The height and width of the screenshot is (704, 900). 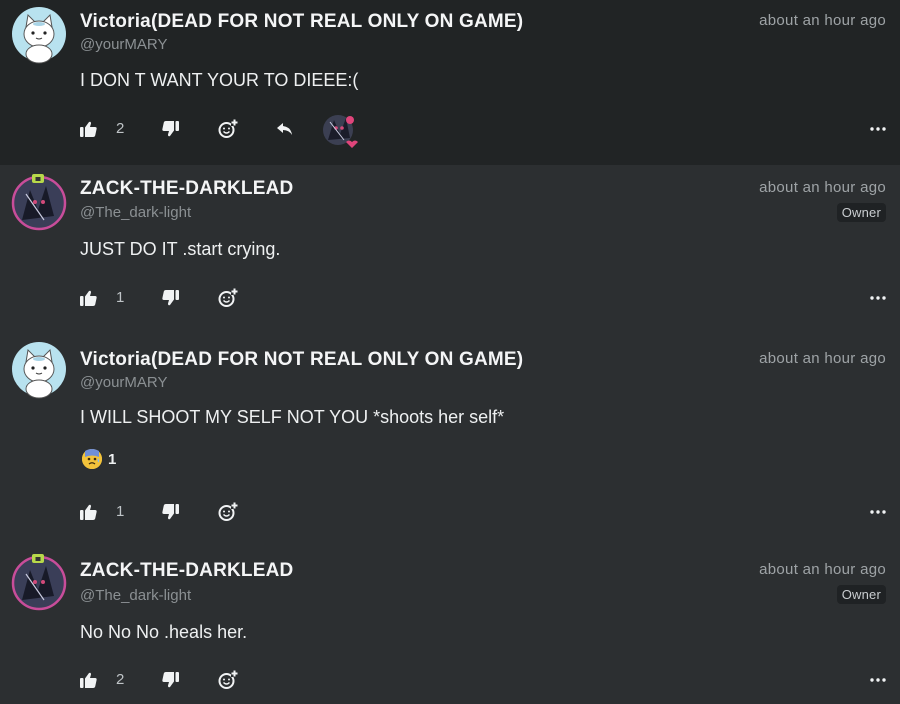 I want to click on reply-arrow-icon, so click(x=284, y=129).